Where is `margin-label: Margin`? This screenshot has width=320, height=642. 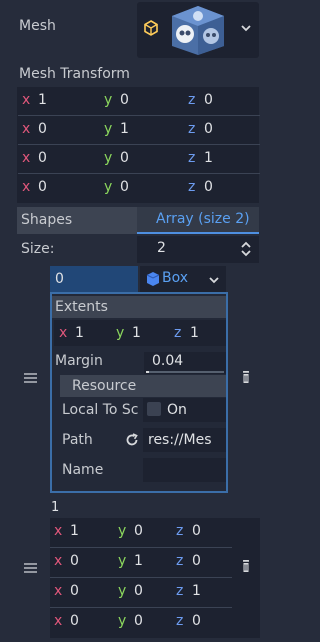
margin-label: Margin is located at coordinates (79, 361).